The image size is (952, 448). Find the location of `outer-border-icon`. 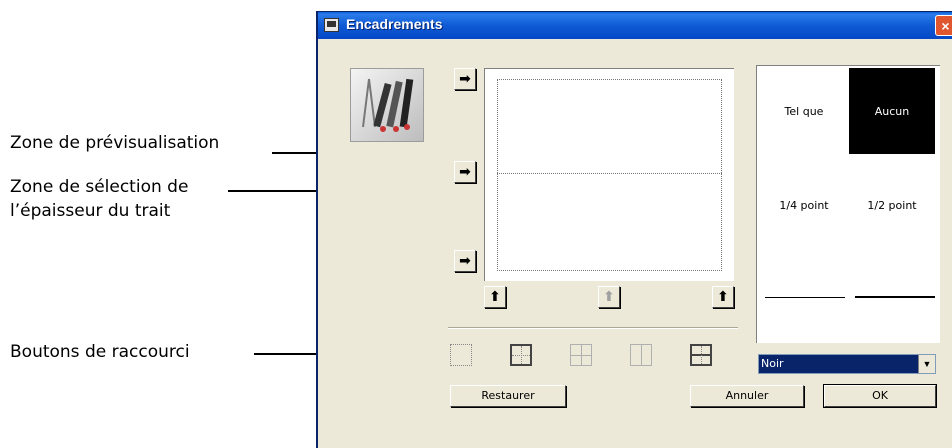

outer-border-icon is located at coordinates (521, 355).